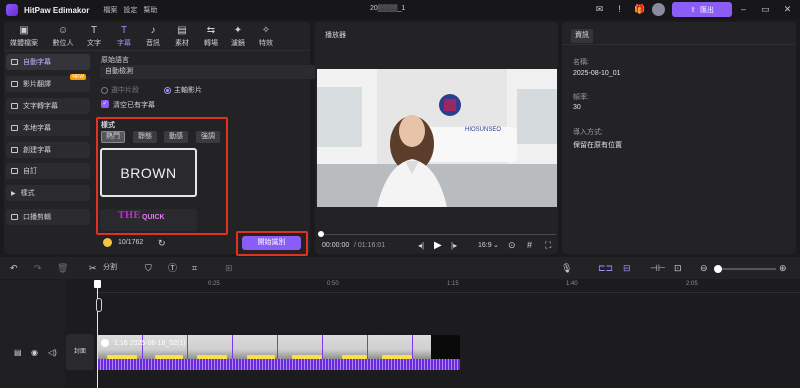  What do you see at coordinates (566, 268) in the screenshot?
I see `microphone-icon: 🎙` at bounding box center [566, 268].